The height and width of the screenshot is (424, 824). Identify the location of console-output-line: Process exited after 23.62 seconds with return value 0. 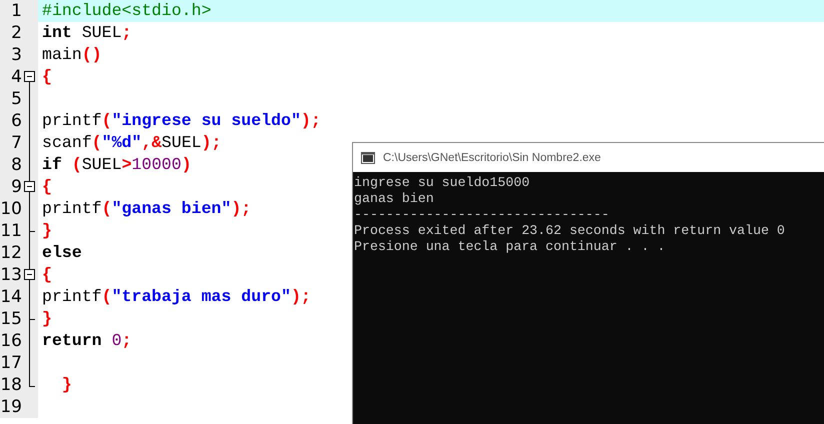
(569, 230).